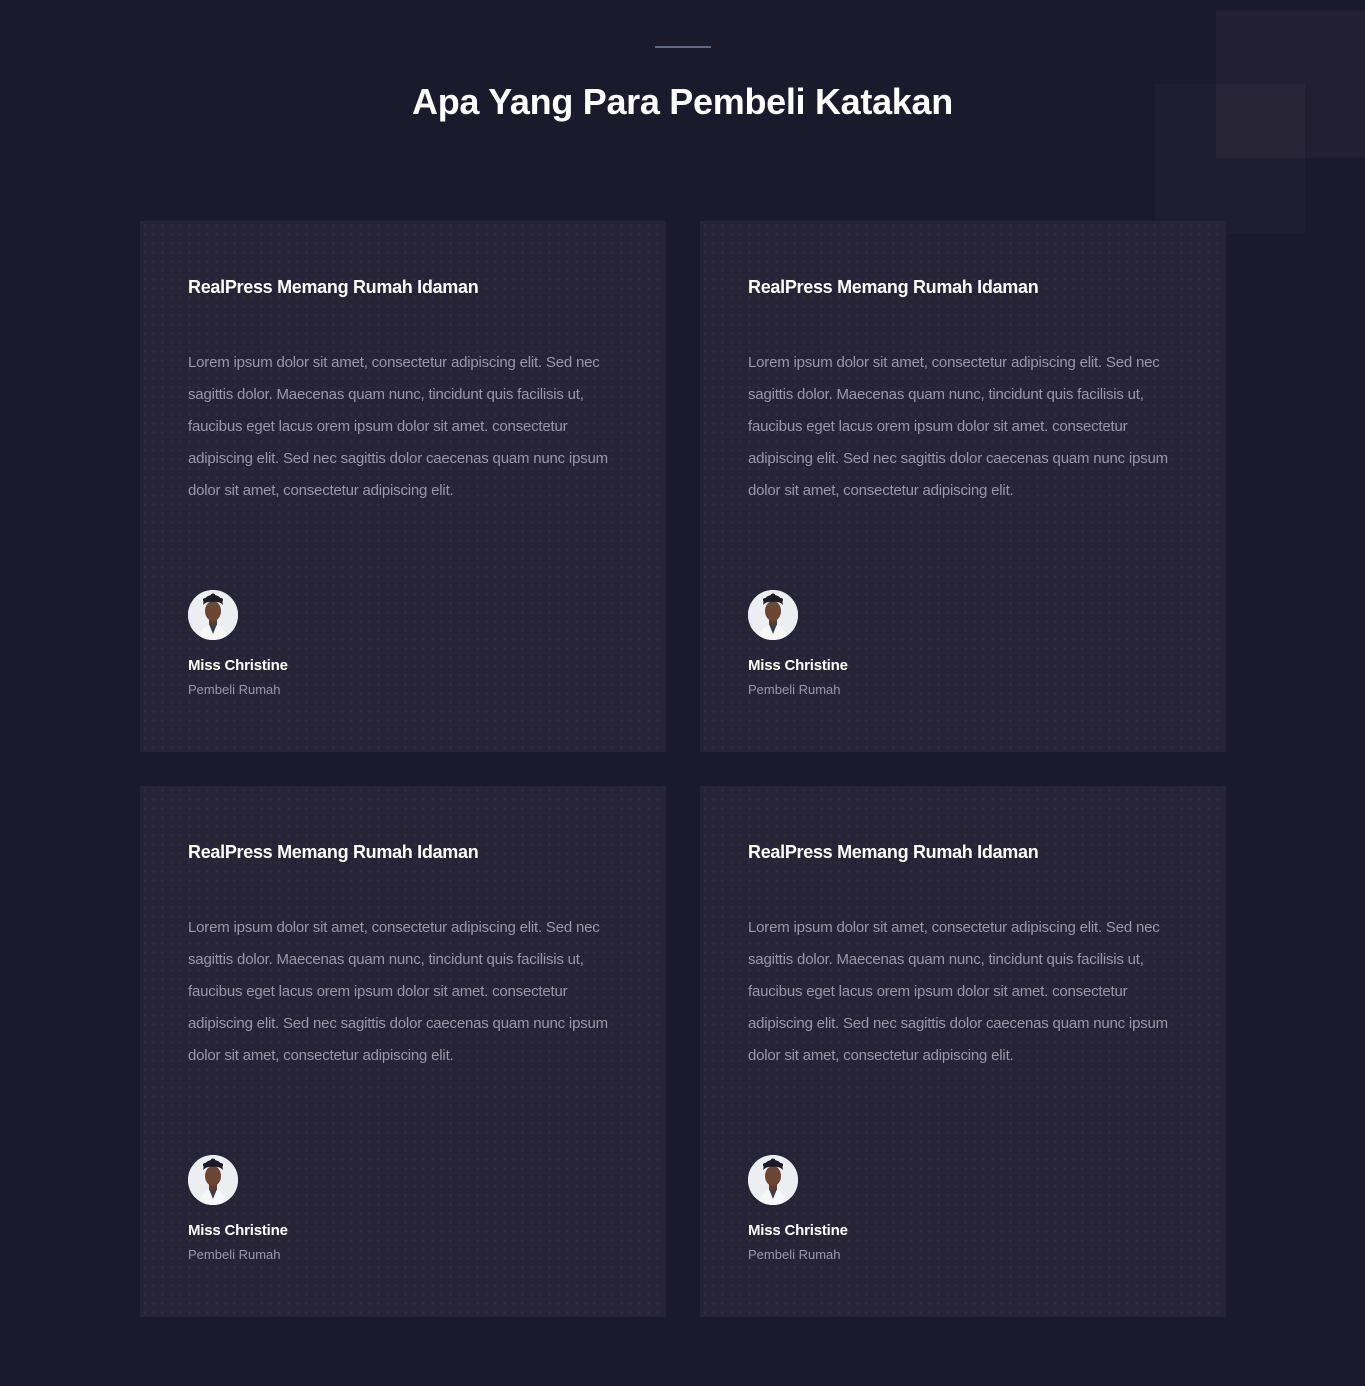  I want to click on section-divider, so click(683, 47).